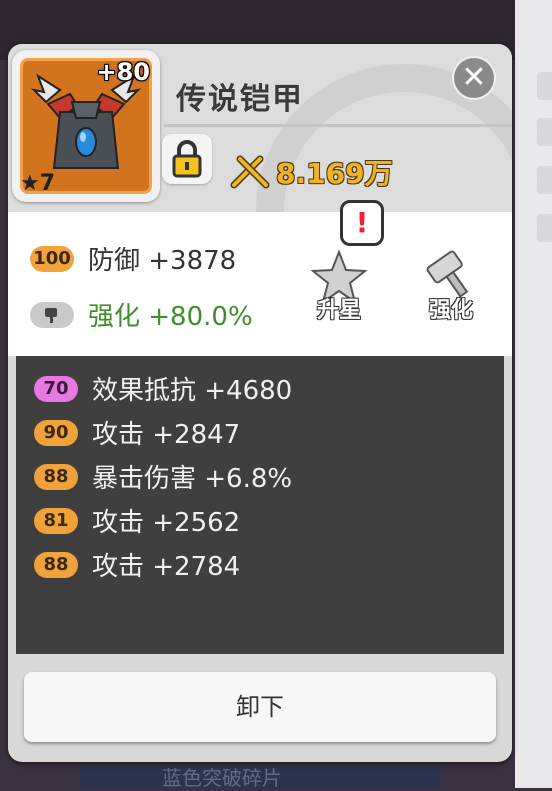 This screenshot has width=552, height=791. What do you see at coordinates (222, 778) in the screenshot?
I see `background-item-text: 蓝色突破碎片` at bounding box center [222, 778].